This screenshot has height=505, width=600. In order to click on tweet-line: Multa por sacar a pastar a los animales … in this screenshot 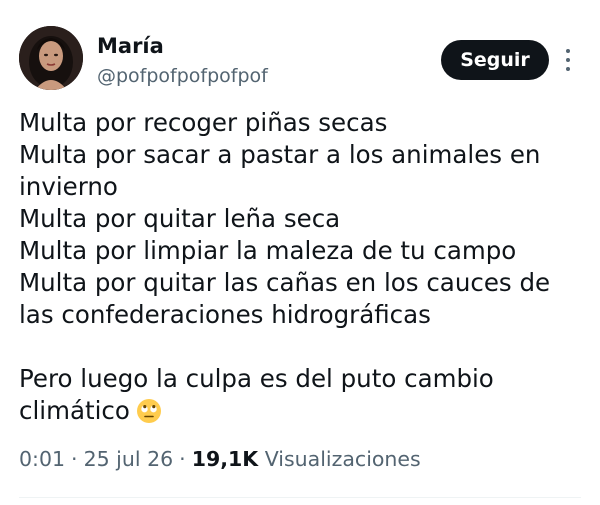, I will do `click(280, 154)`.